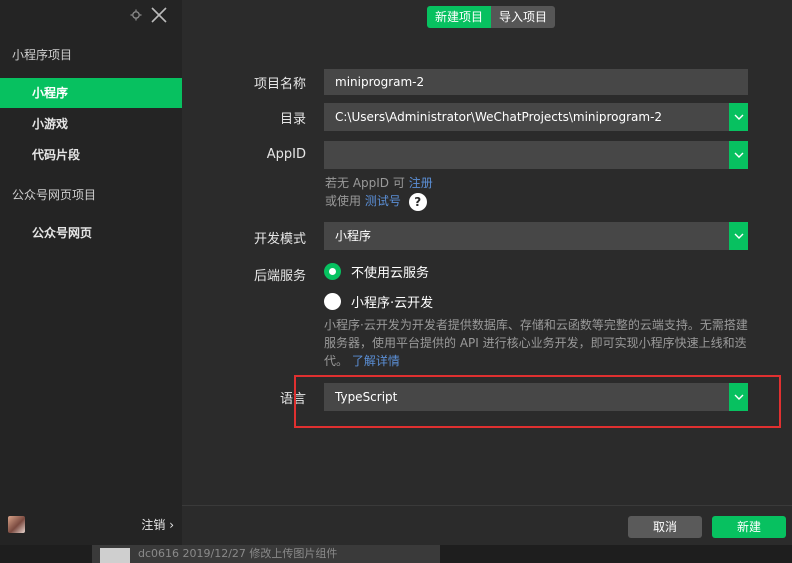  I want to click on backend-label: 后端服务, so click(279, 276).